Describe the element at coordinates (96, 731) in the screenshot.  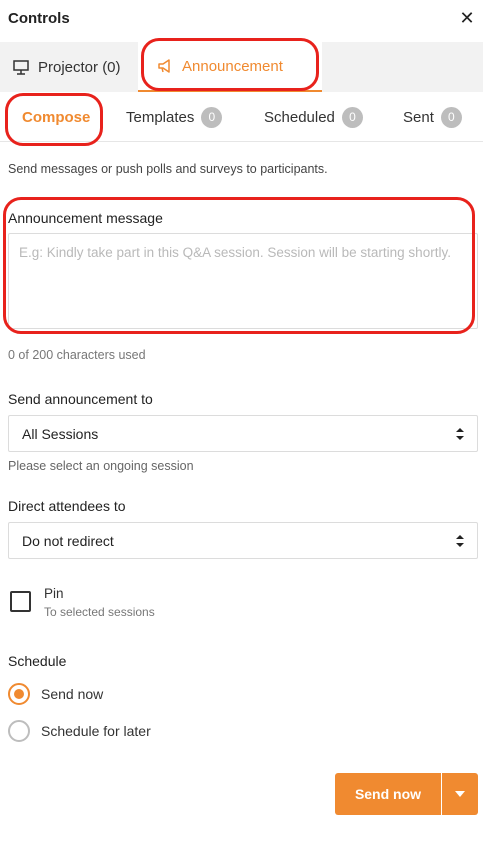
I see `schedule-later-label: Schedule for later` at that location.